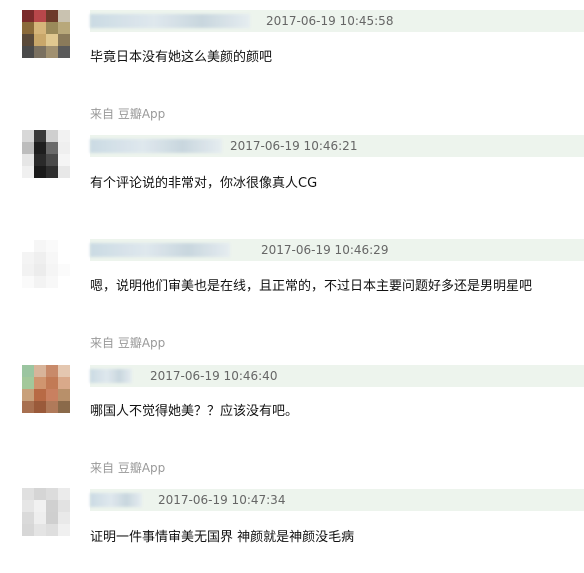 This screenshot has height=573, width=584. Describe the element at coordinates (204, 183) in the screenshot. I see `comment-text: 有个评论说的非常对，你冰很像真人CG` at that location.